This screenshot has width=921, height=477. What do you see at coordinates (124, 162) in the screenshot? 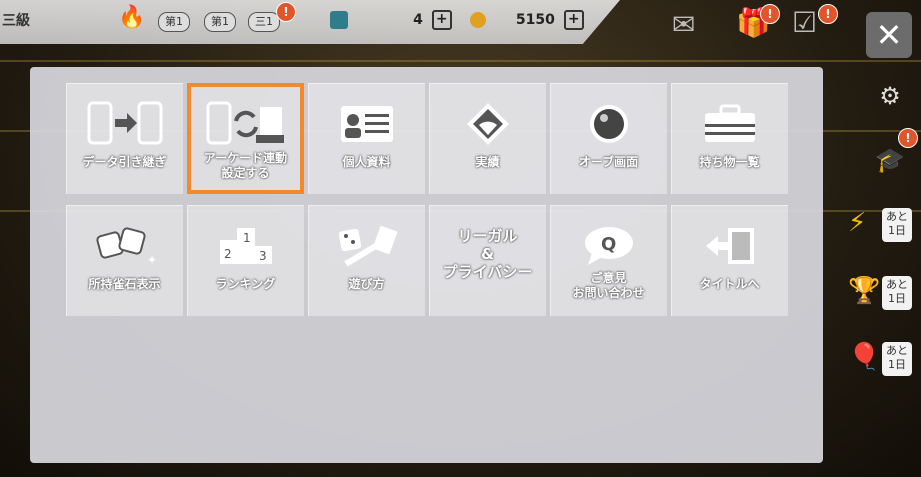
I see `menu-label: データ引き継ぎ` at bounding box center [124, 162].